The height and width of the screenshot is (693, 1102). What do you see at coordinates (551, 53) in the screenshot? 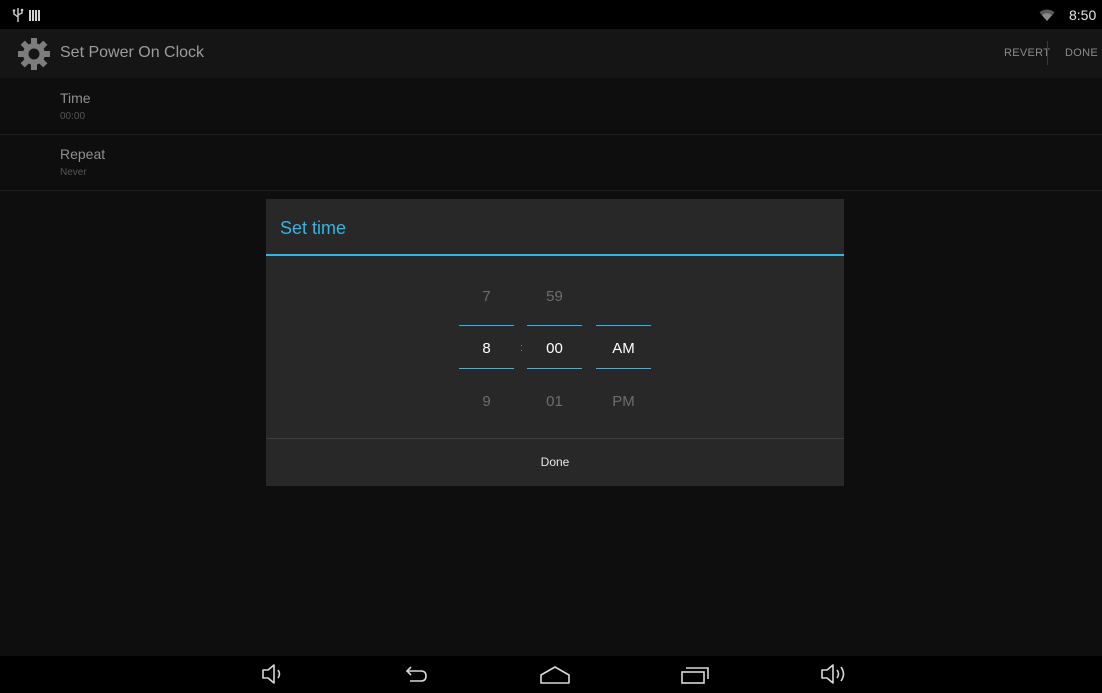
I see `action-bar: Set Power On Clock REVERT DONE` at bounding box center [551, 53].